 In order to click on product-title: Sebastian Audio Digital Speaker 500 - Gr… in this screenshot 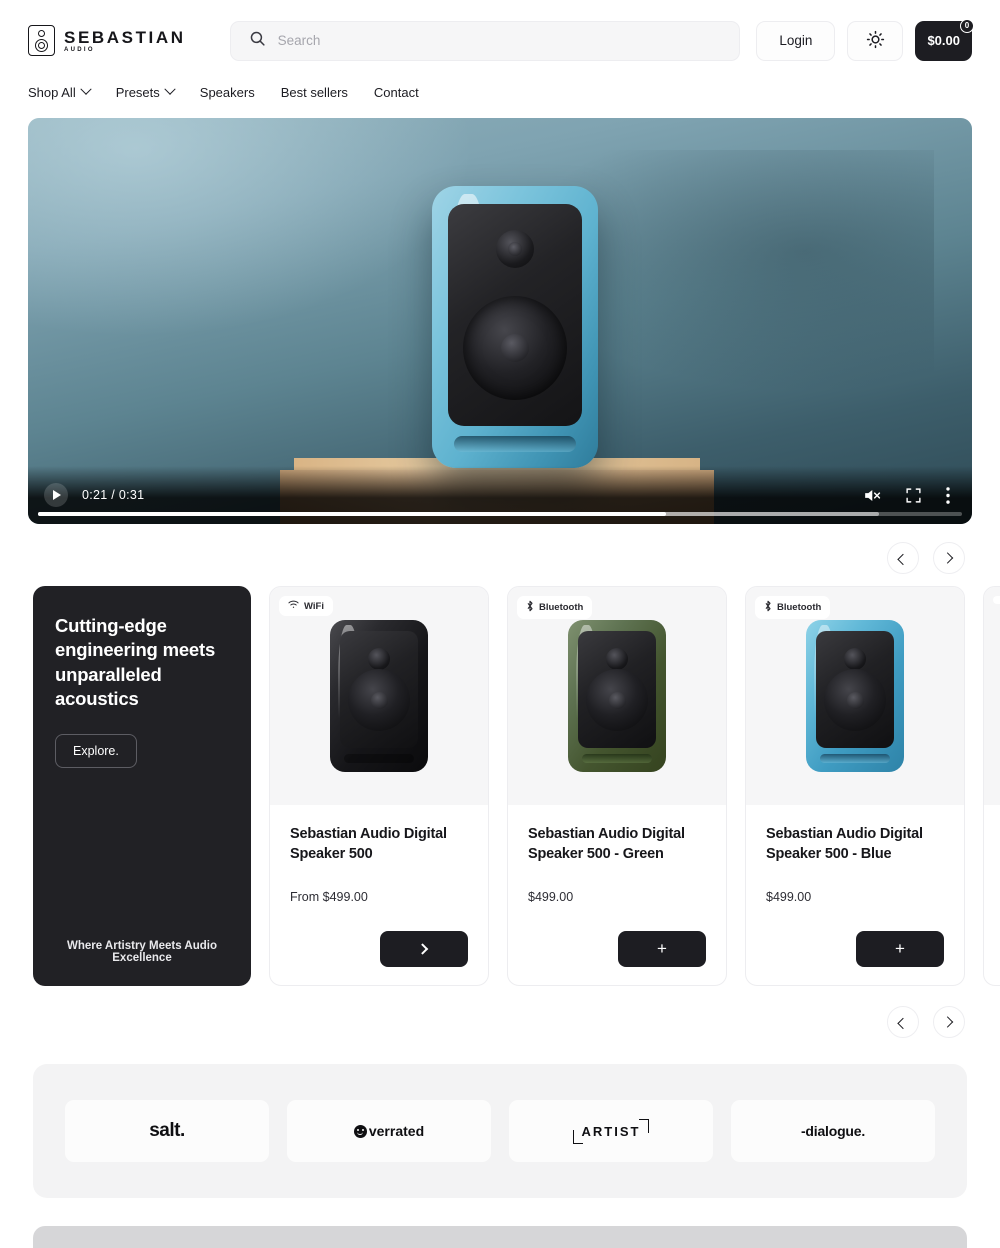, I will do `click(606, 844)`.